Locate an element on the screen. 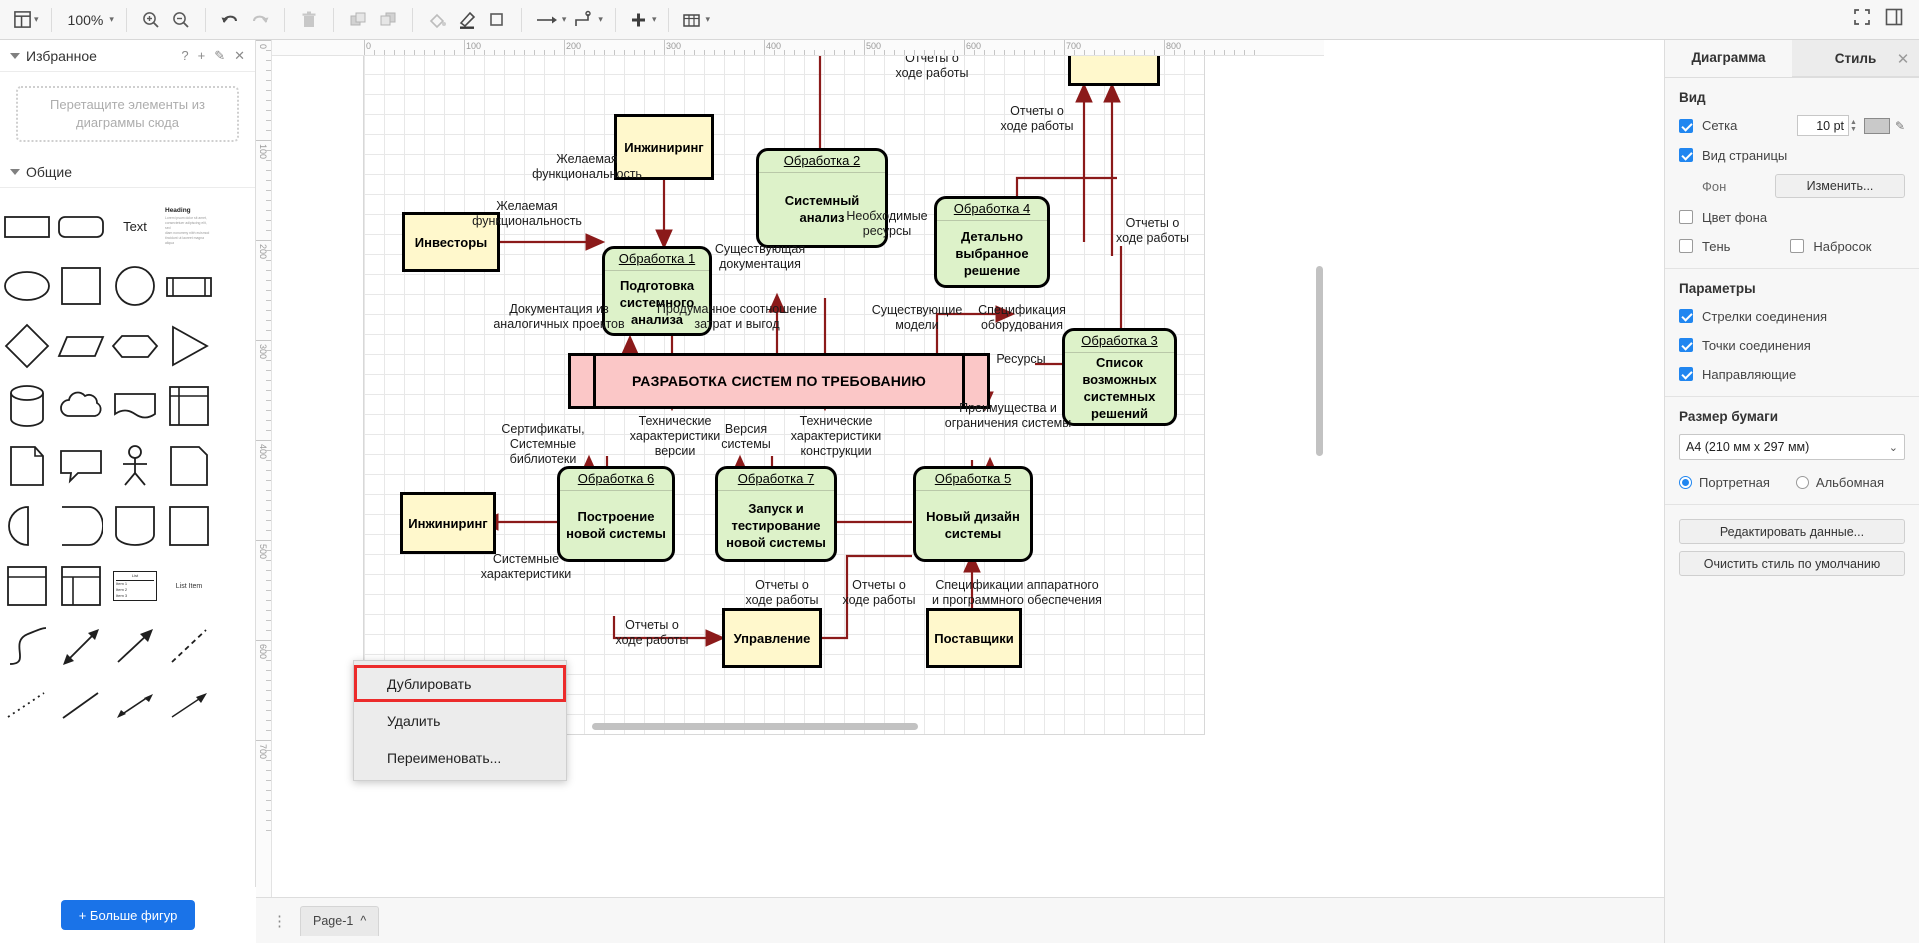 This screenshot has width=1919, height=943. shape-dashed-line is located at coordinates (189, 646).